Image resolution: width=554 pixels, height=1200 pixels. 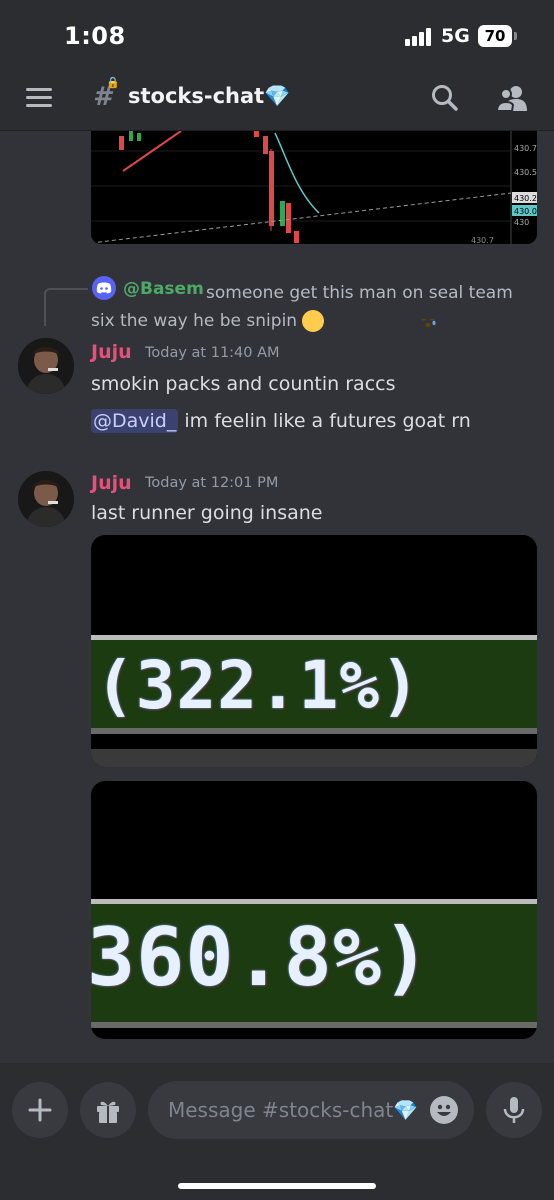 What do you see at coordinates (95, 36) in the screenshot?
I see `status-time: 1:08` at bounding box center [95, 36].